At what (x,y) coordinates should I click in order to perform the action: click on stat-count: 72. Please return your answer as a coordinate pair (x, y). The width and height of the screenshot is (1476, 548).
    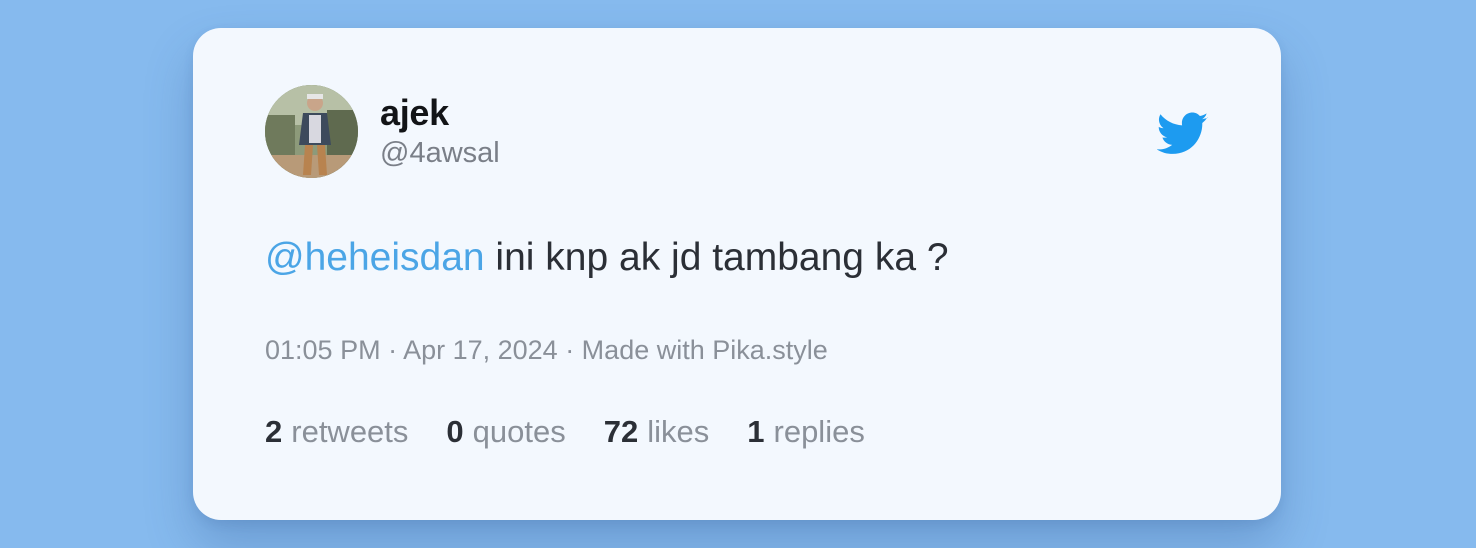
    Looking at the image, I should click on (621, 431).